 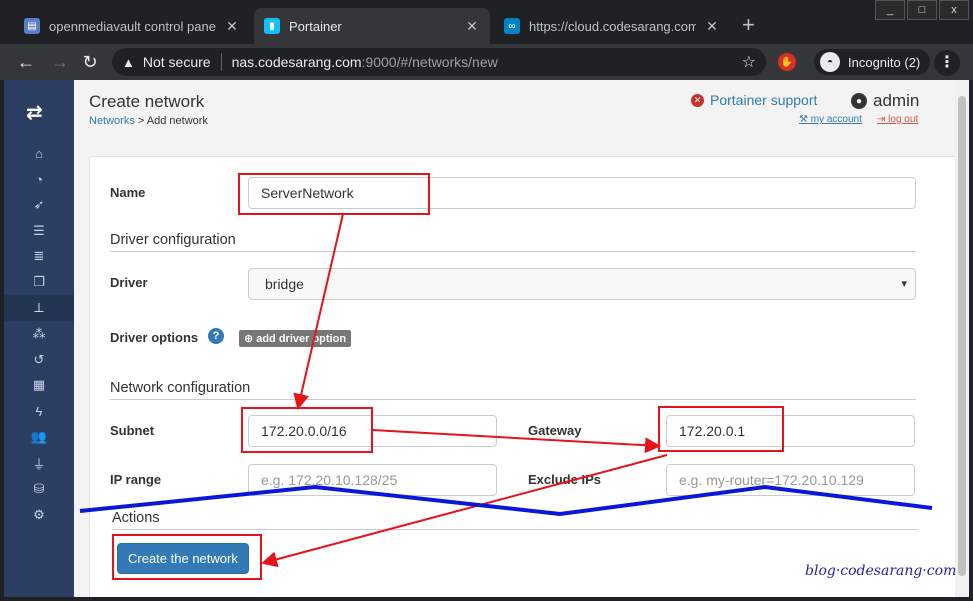 I want to click on minimize-button: _, so click(x=890, y=10).